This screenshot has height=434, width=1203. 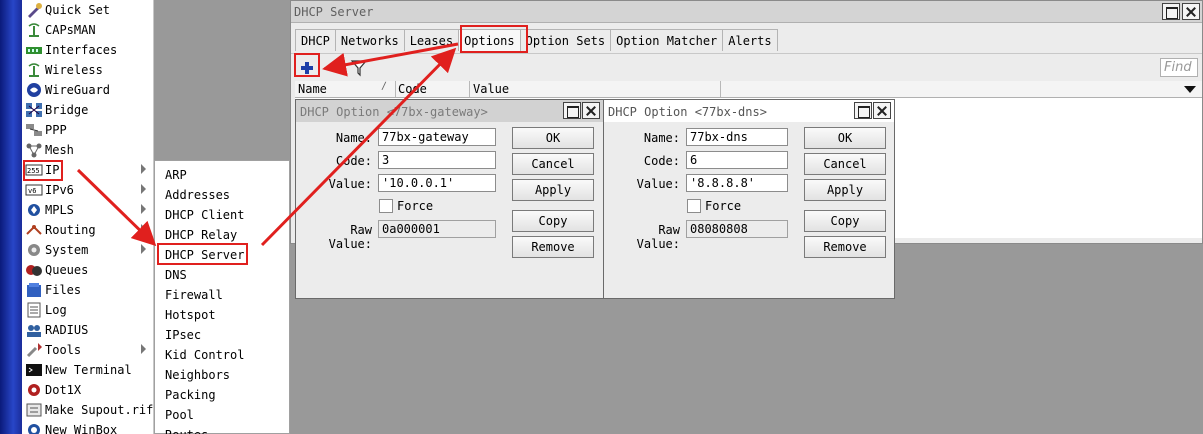 What do you see at coordinates (33, 171) in the screenshot?
I see `svg-text: 255` at bounding box center [33, 171].